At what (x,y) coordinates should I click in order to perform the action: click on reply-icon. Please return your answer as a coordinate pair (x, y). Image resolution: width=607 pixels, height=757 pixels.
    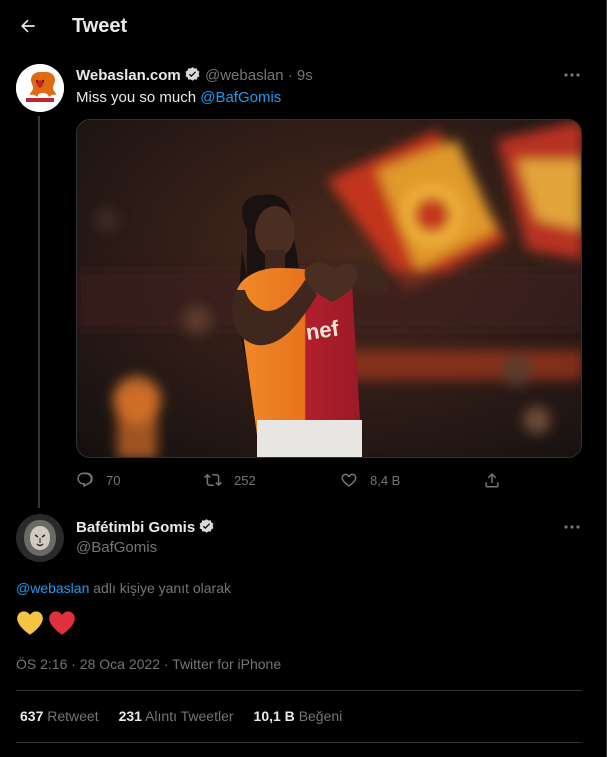
    Looking at the image, I should click on (85, 480).